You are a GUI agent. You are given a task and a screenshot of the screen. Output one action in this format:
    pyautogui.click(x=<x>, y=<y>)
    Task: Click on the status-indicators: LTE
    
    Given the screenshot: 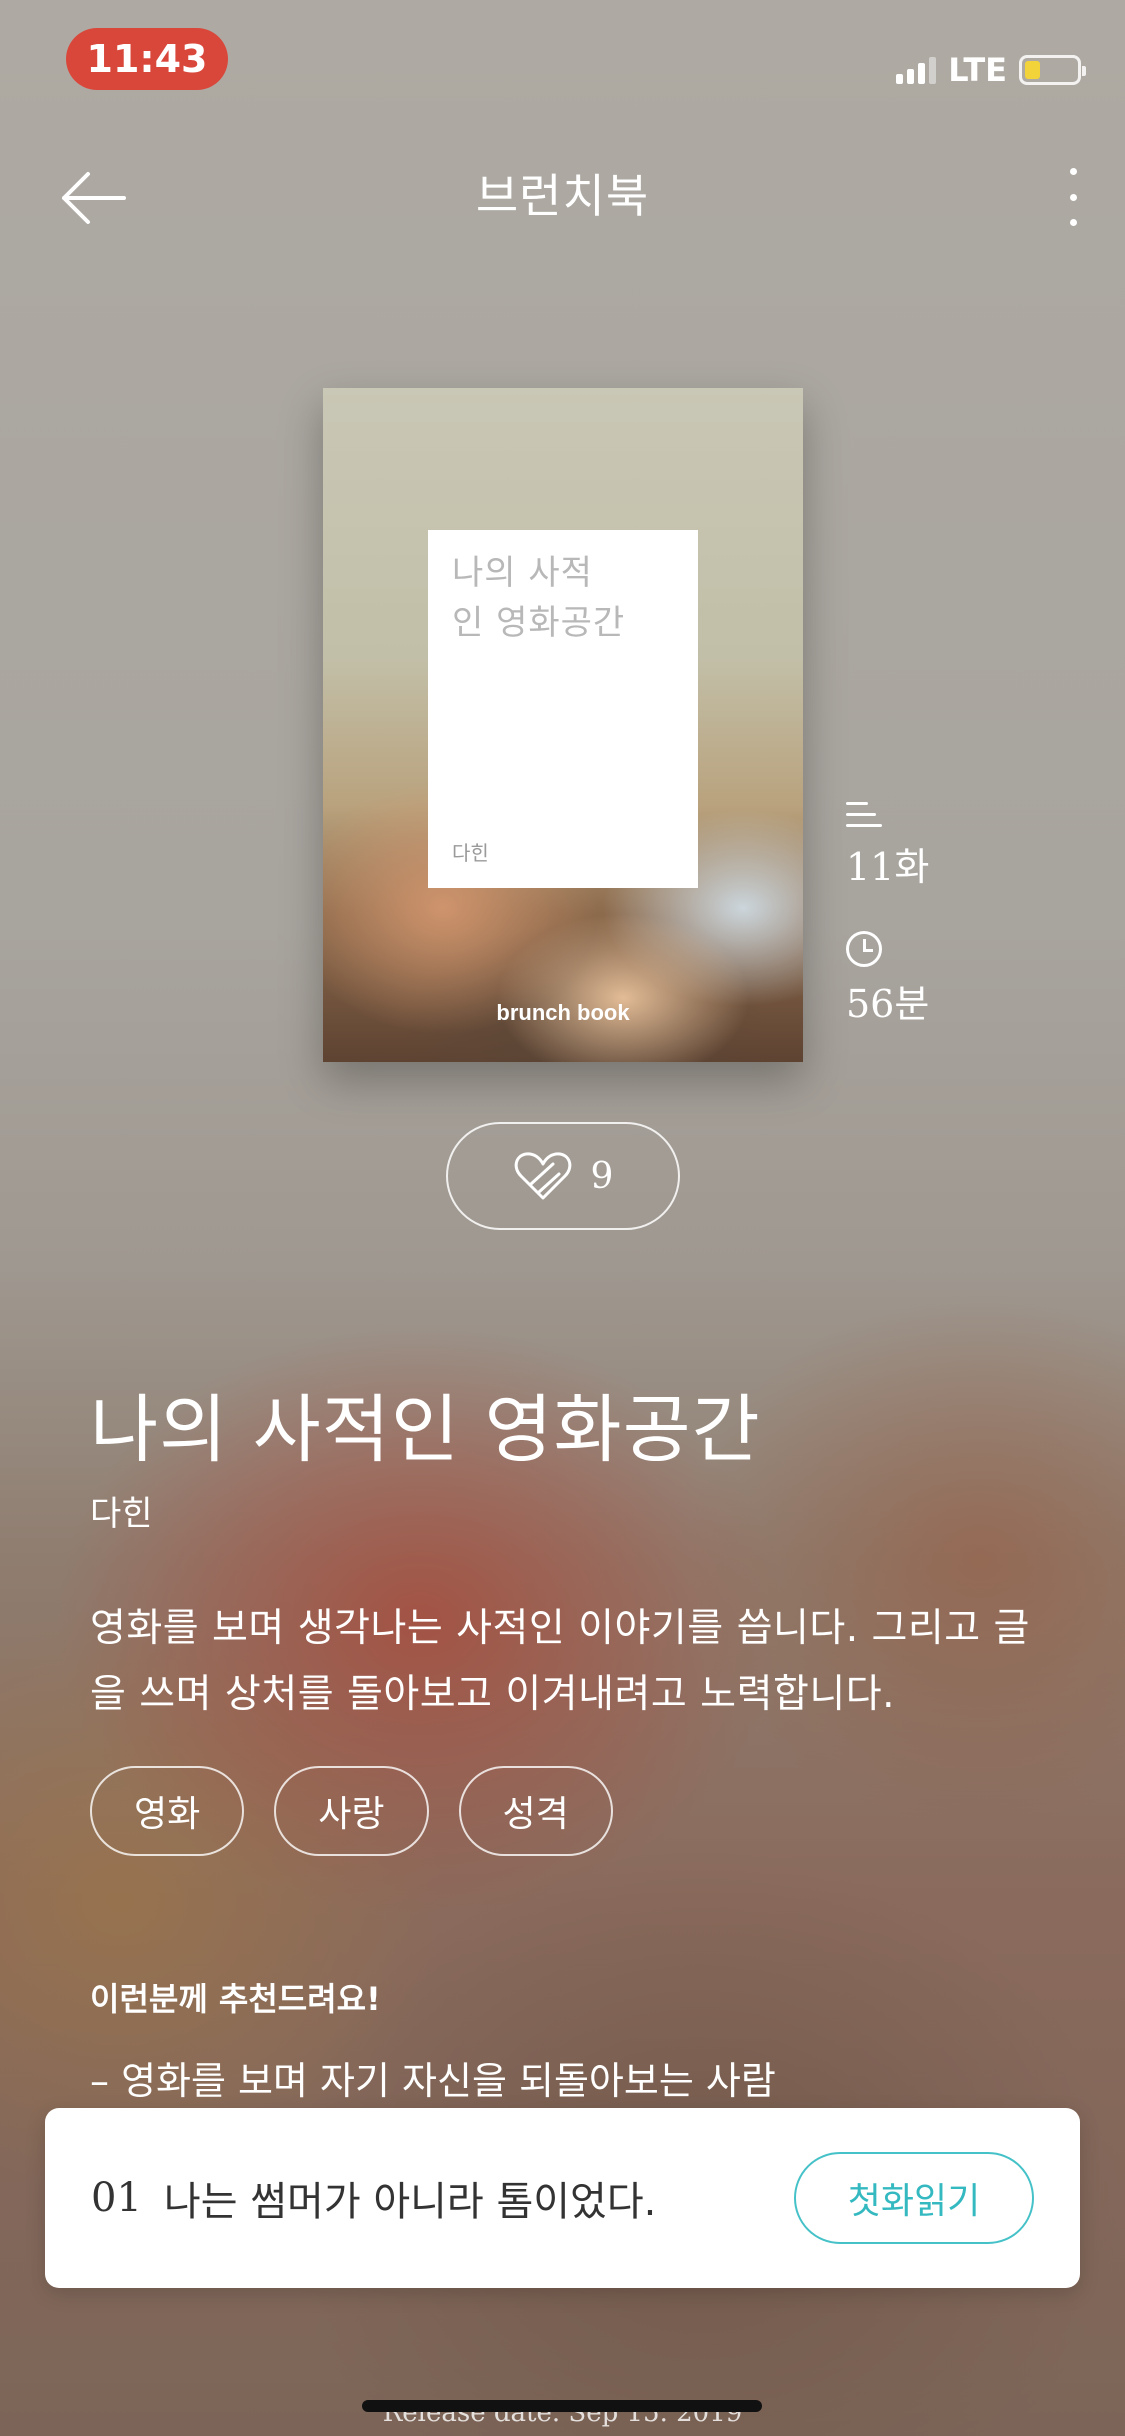 What is the action you would take?
    pyautogui.click(x=991, y=70)
    